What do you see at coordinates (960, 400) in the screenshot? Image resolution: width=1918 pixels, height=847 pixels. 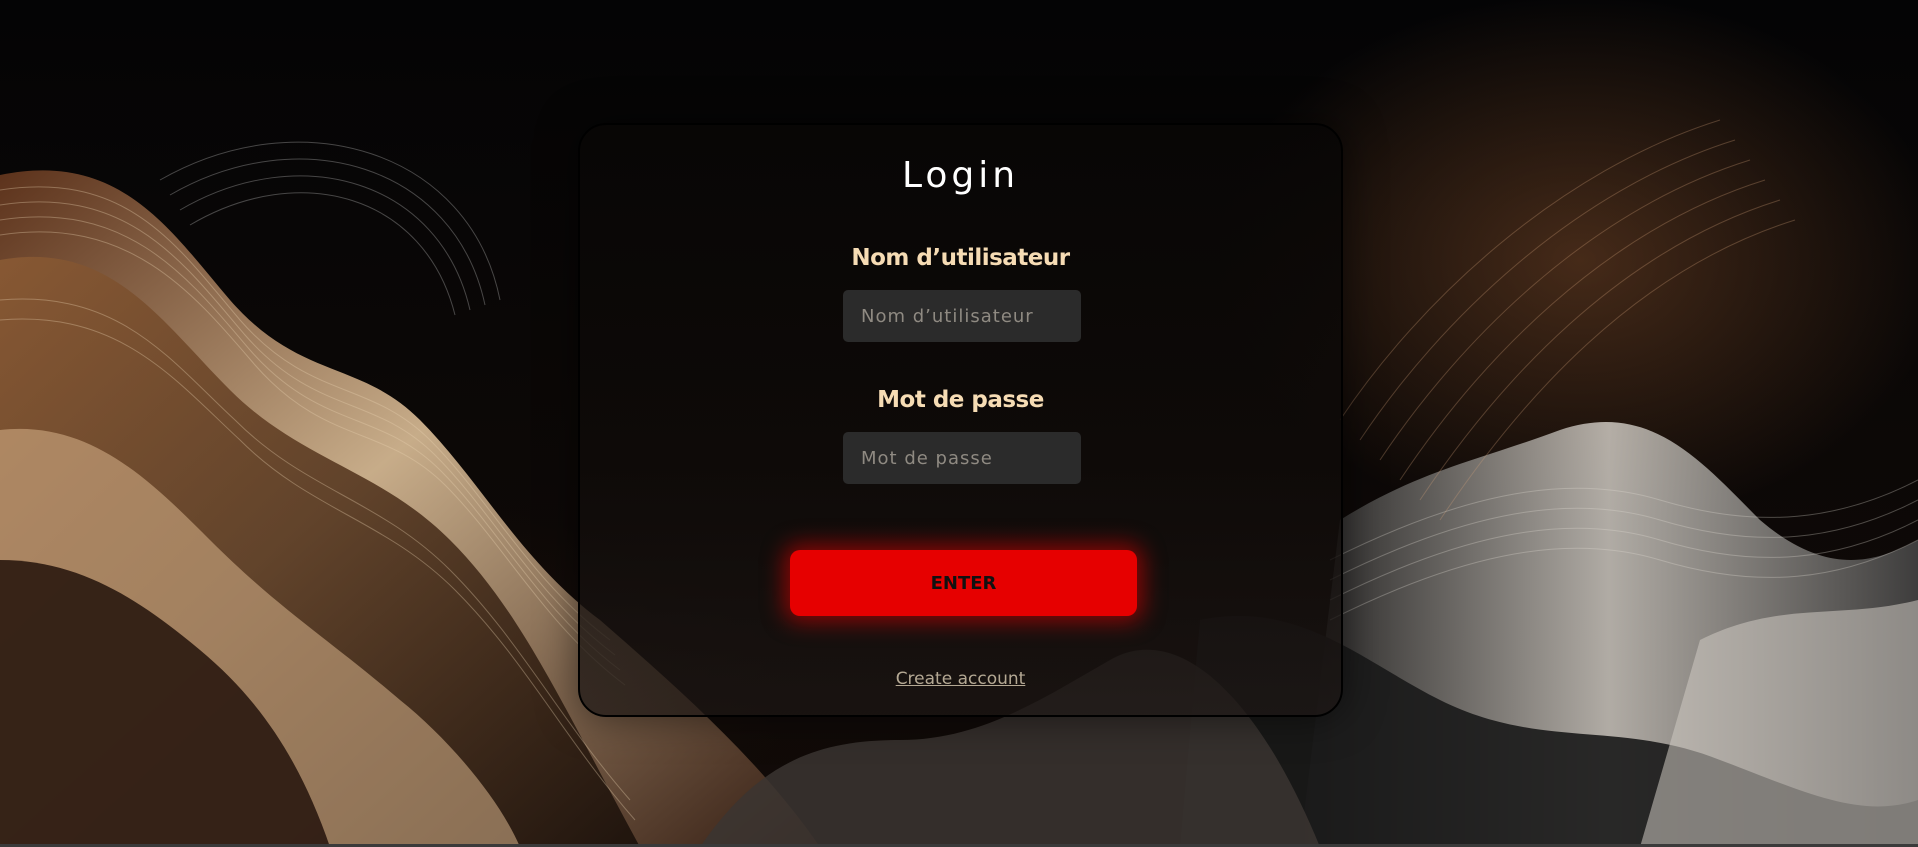 I see `password-label: Mot de passe` at bounding box center [960, 400].